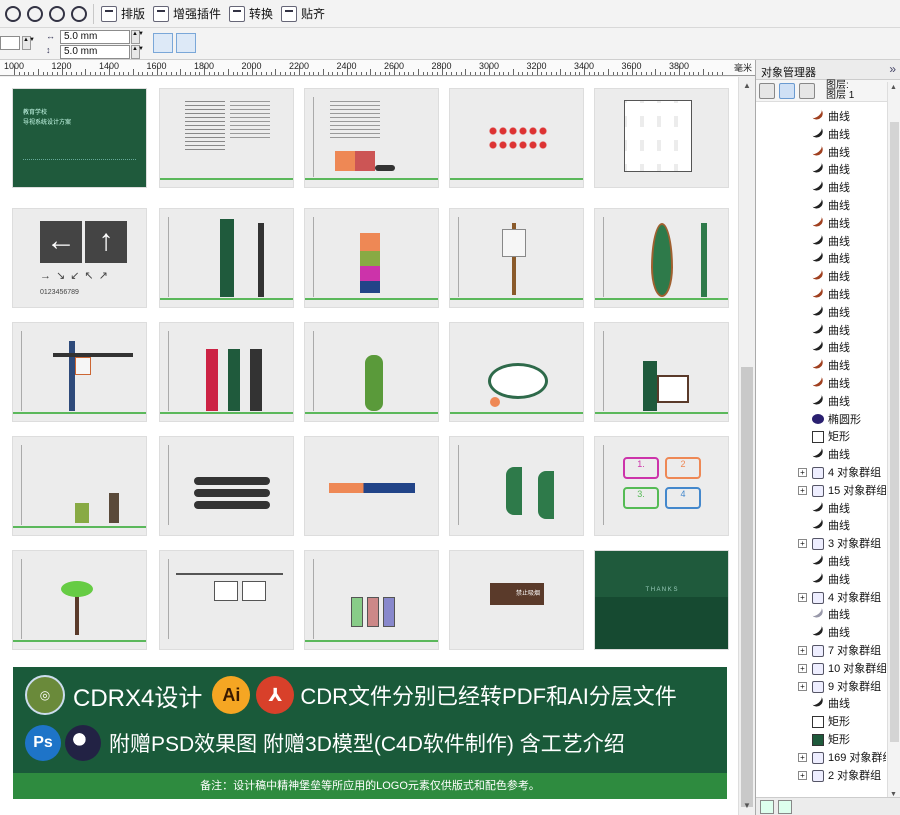 This screenshot has height=815, width=900. What do you see at coordinates (10, 43) in the screenshot?
I see `truncated-field` at bounding box center [10, 43].